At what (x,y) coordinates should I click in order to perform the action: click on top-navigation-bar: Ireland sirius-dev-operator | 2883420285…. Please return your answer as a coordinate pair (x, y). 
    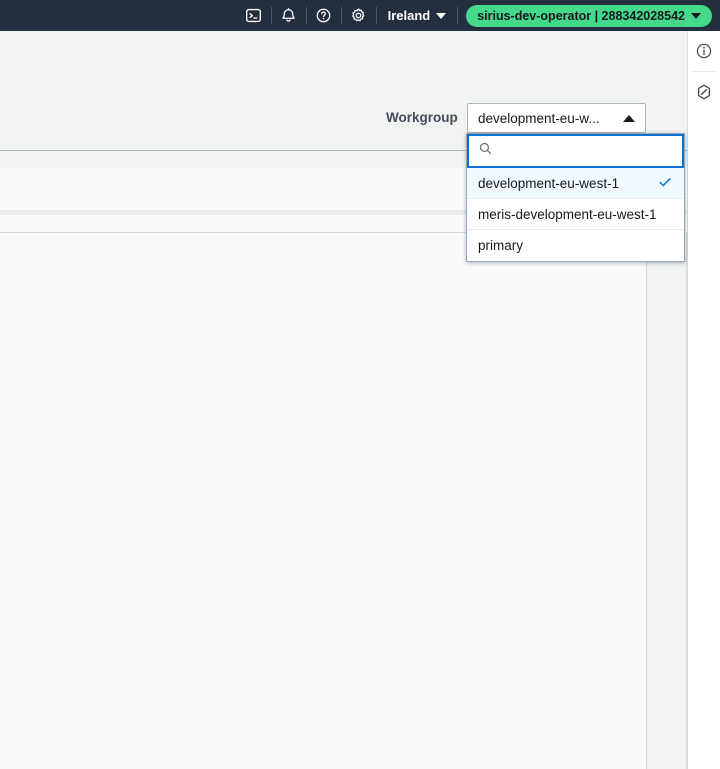
    Looking at the image, I should click on (360, 15).